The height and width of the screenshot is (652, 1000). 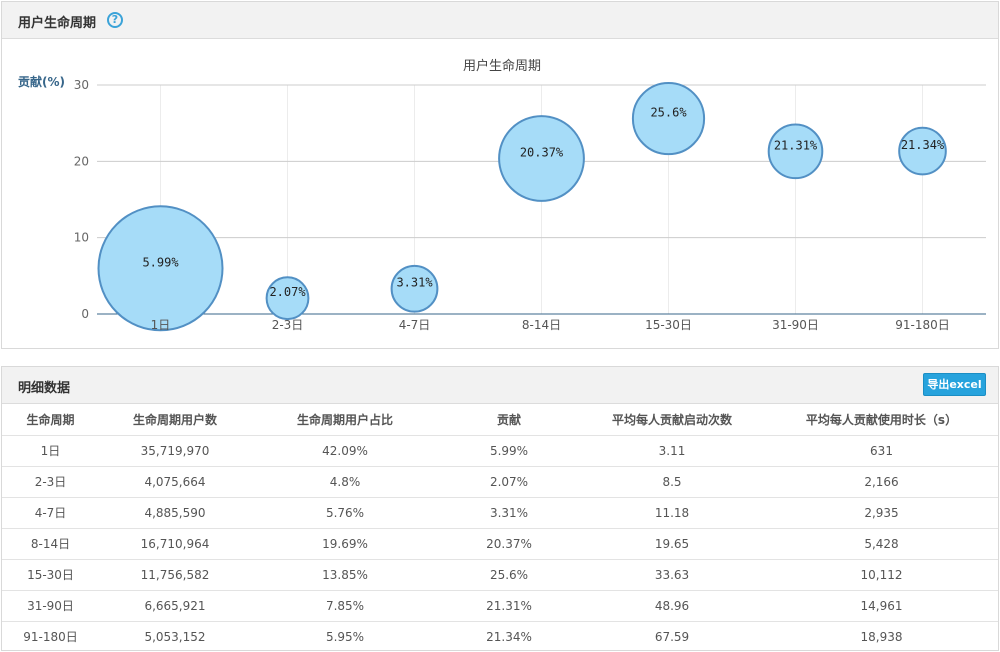 What do you see at coordinates (44, 388) in the screenshot?
I see `table-panel-title: 明细数据` at bounding box center [44, 388].